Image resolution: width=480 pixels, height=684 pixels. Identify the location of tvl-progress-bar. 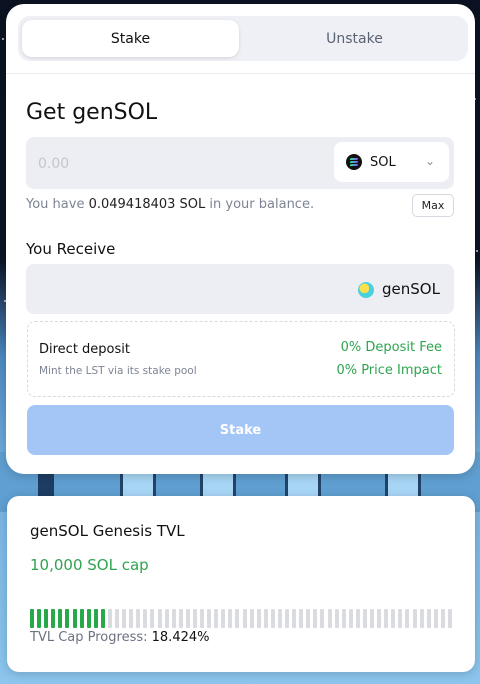
(241, 618).